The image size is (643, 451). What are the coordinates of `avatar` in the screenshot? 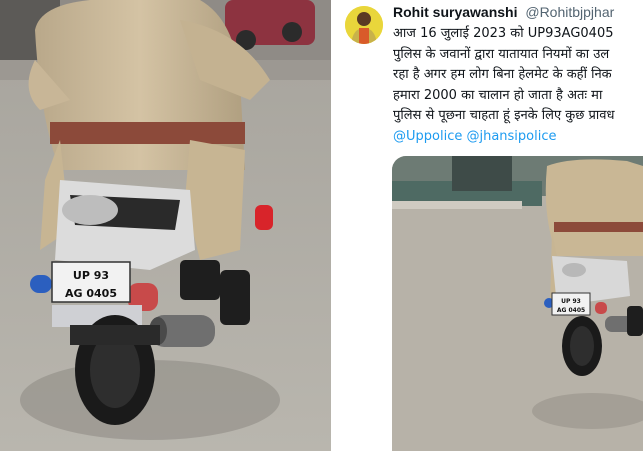 It's located at (364, 25).